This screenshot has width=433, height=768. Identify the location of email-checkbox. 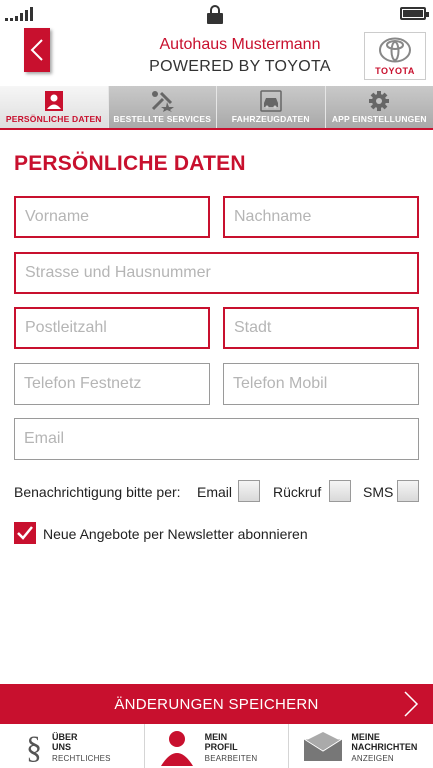
(249, 491).